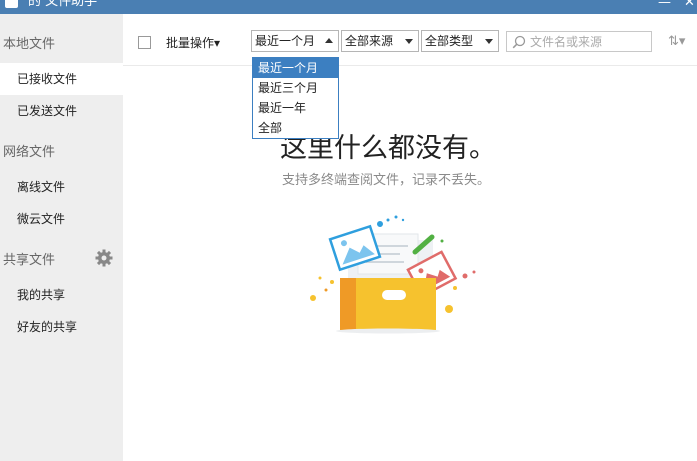 The height and width of the screenshot is (461, 697). I want to click on source-filter-value: 全部来源, so click(369, 41).